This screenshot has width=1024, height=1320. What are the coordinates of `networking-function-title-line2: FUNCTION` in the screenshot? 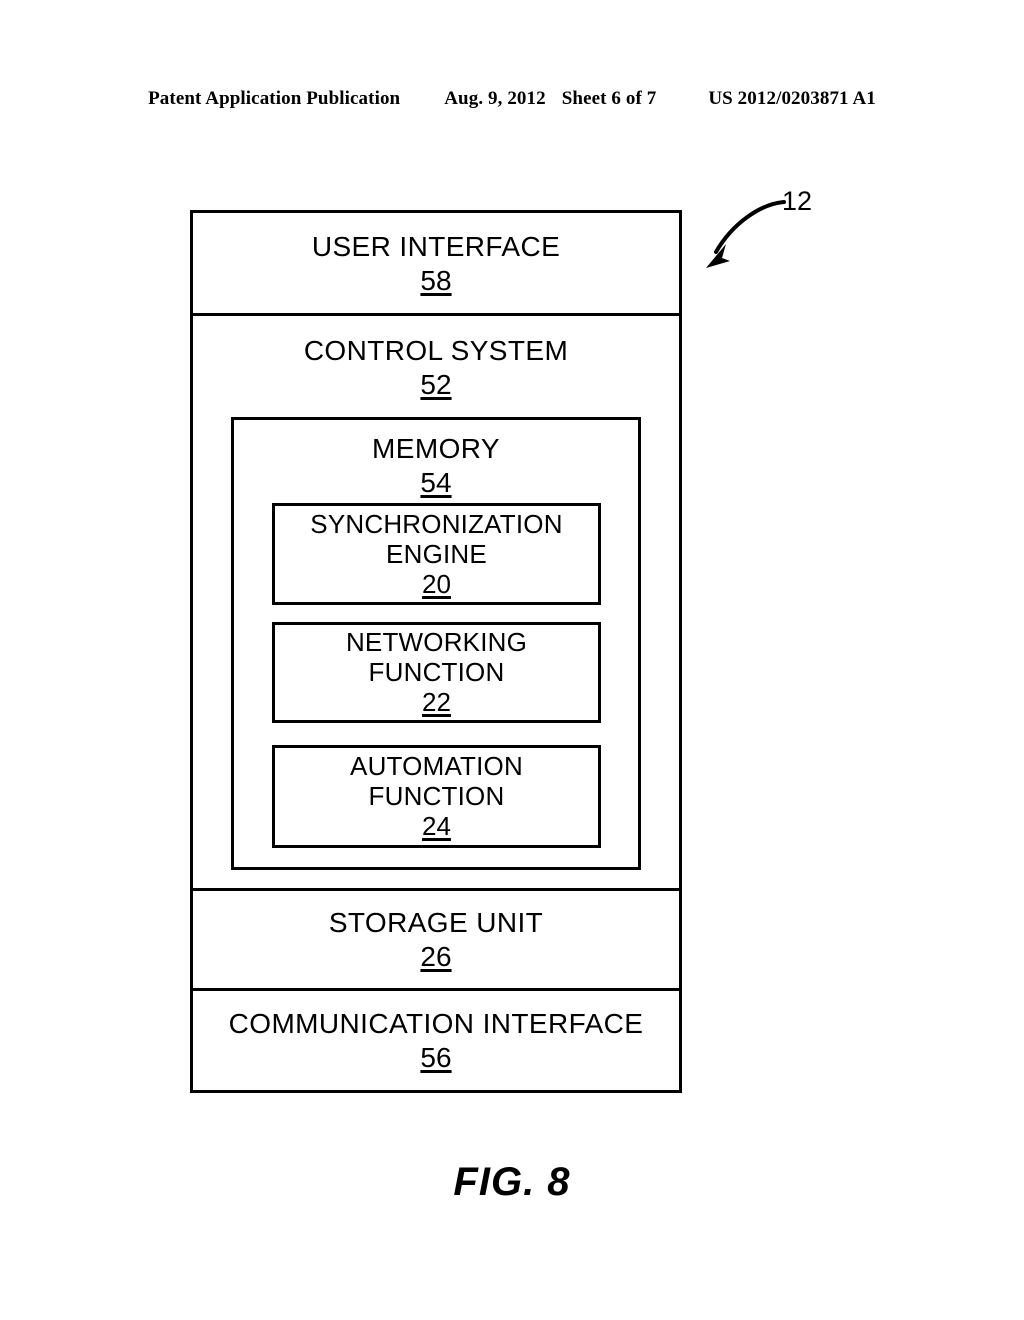 It's located at (436, 672).